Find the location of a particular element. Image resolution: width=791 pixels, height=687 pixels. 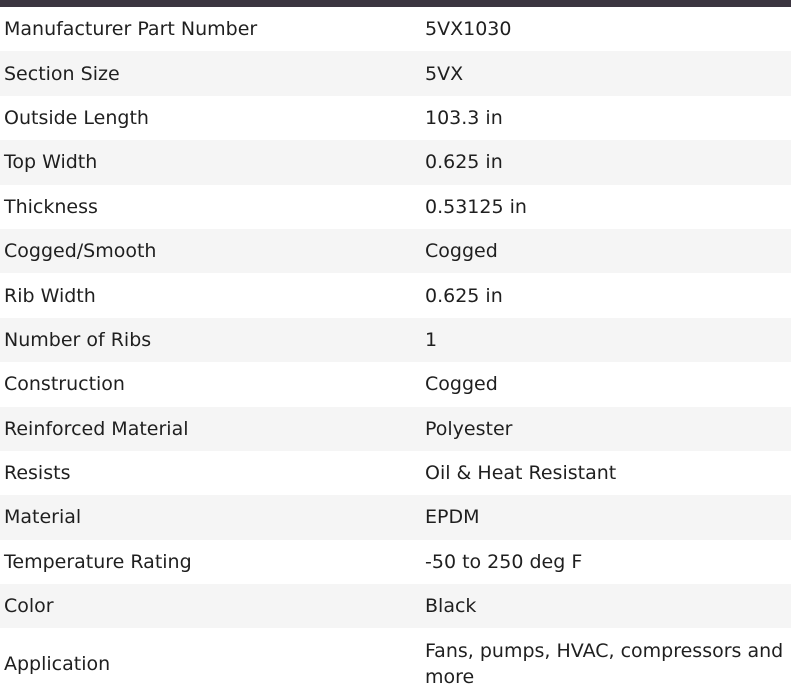

table-row: Color Black is located at coordinates (395, 606).